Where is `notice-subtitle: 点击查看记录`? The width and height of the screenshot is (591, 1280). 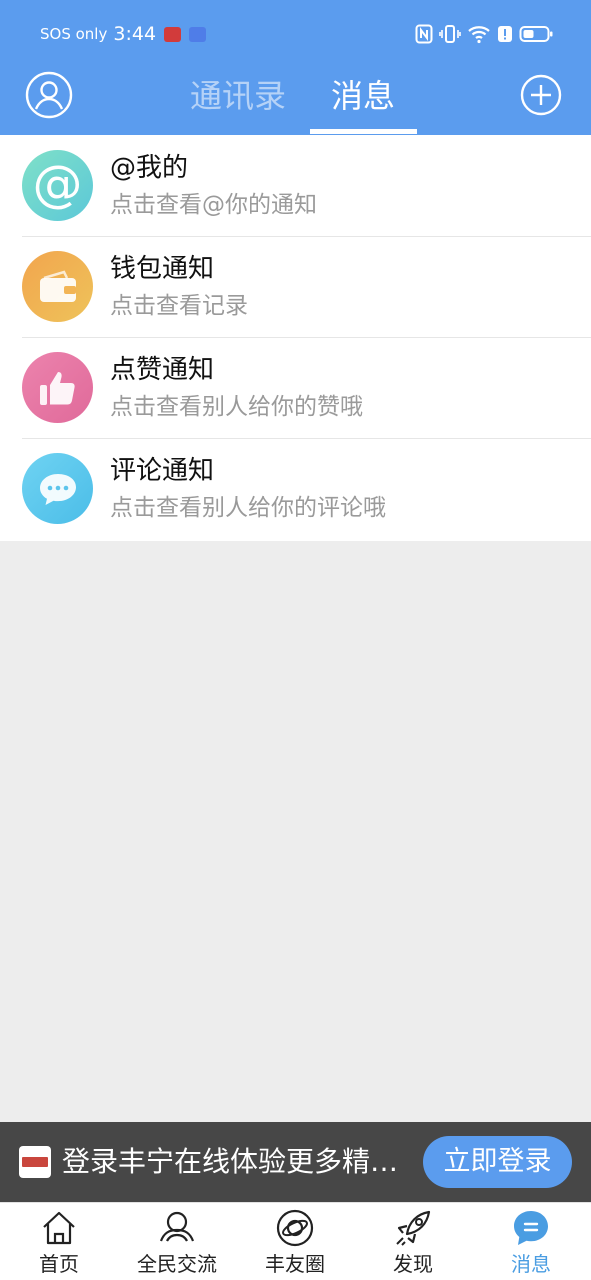
notice-subtitle: 点击查看记录 is located at coordinates (179, 306).